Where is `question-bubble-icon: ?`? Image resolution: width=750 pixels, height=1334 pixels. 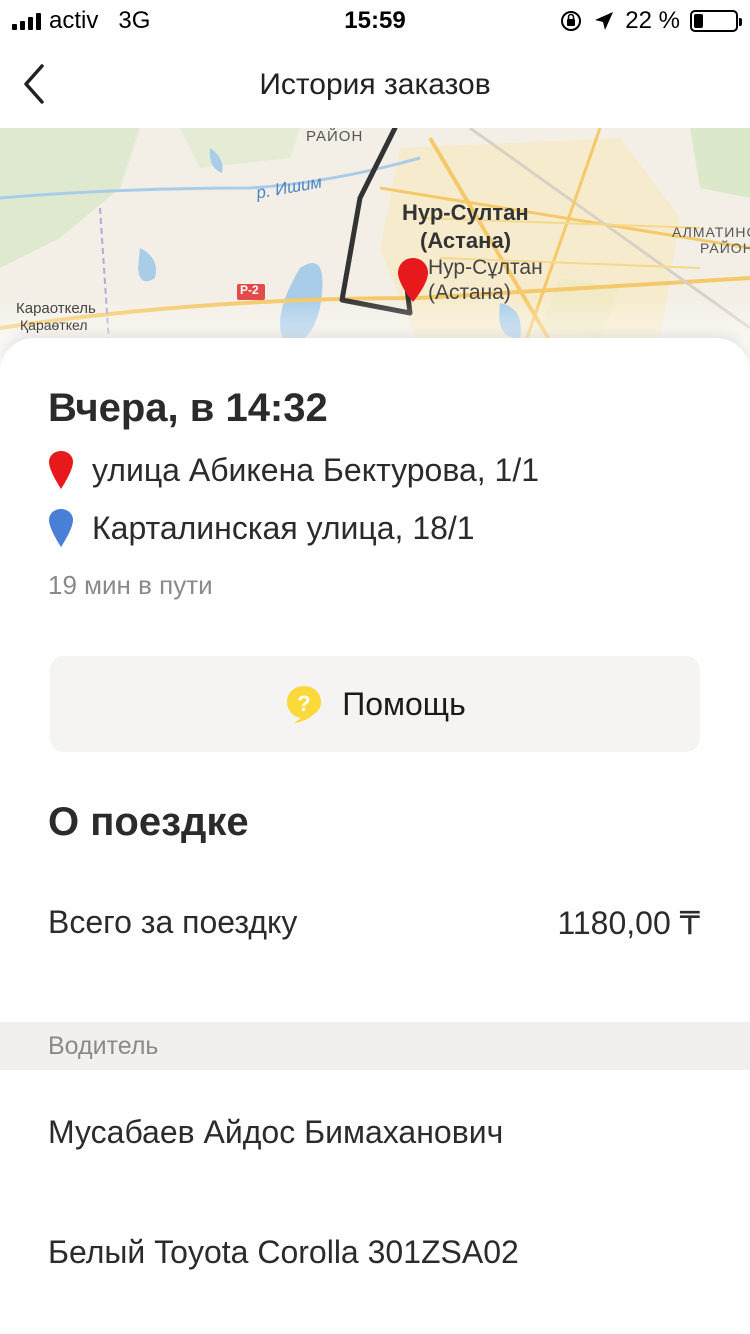 question-bubble-icon: ? is located at coordinates (304, 704).